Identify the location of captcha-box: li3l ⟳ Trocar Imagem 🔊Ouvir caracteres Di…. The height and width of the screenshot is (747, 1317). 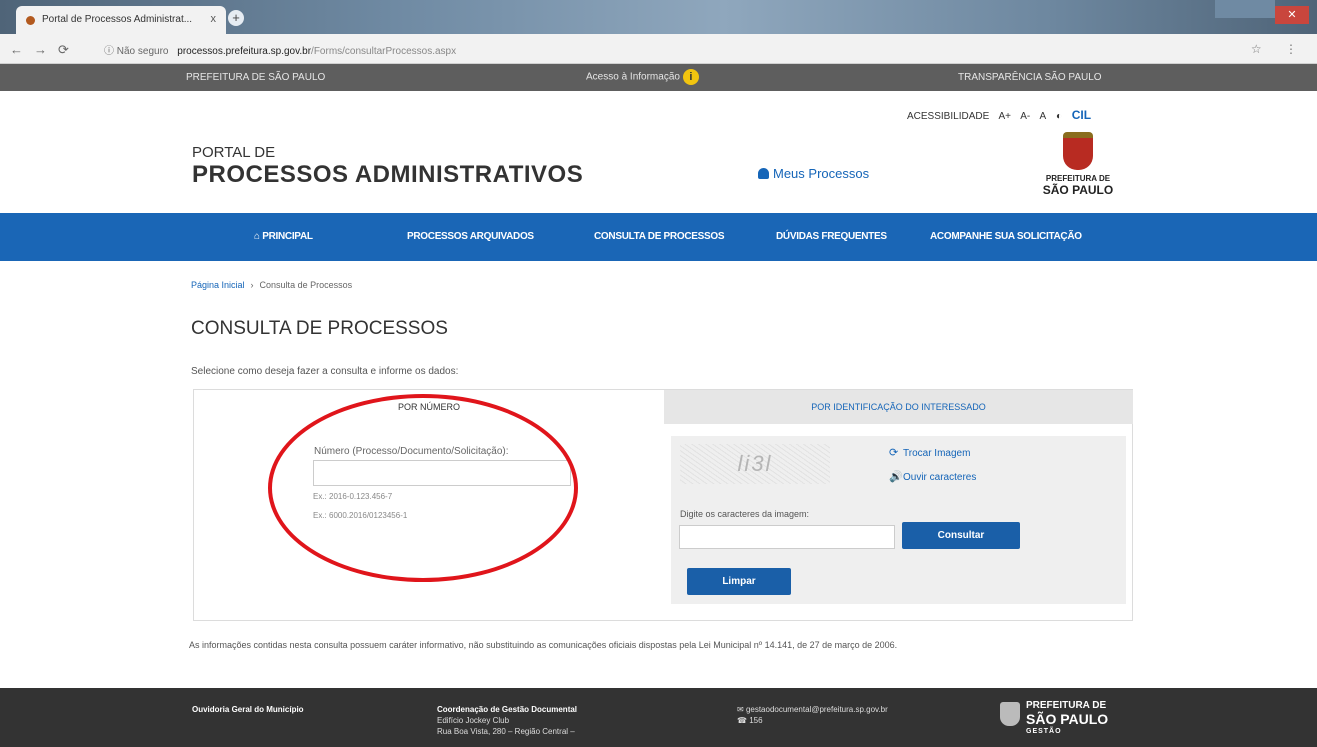
(898, 520).